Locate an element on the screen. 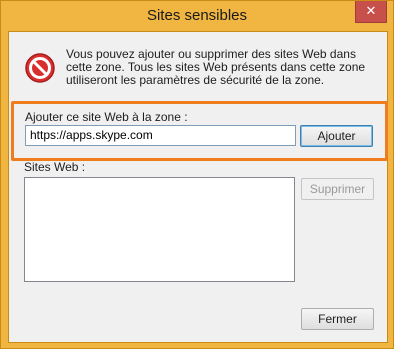 This screenshot has height=349, width=394. title-bar: Sites sensibles ✕ is located at coordinates (197, 16).